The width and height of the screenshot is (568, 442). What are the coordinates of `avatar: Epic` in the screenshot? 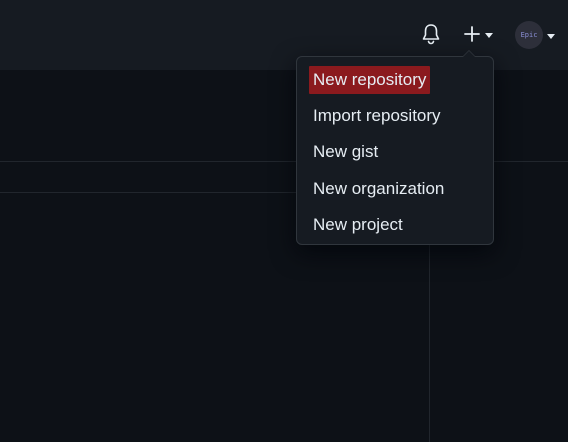 It's located at (529, 35).